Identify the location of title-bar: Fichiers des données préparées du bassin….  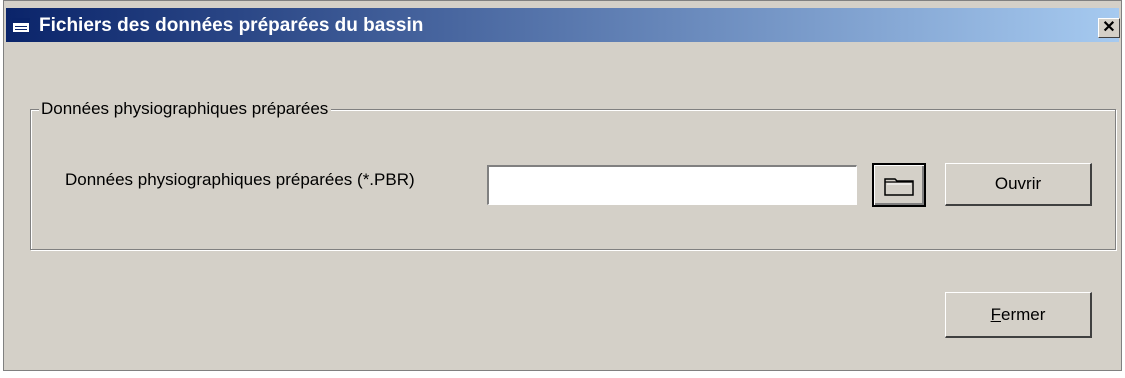
(563, 25).